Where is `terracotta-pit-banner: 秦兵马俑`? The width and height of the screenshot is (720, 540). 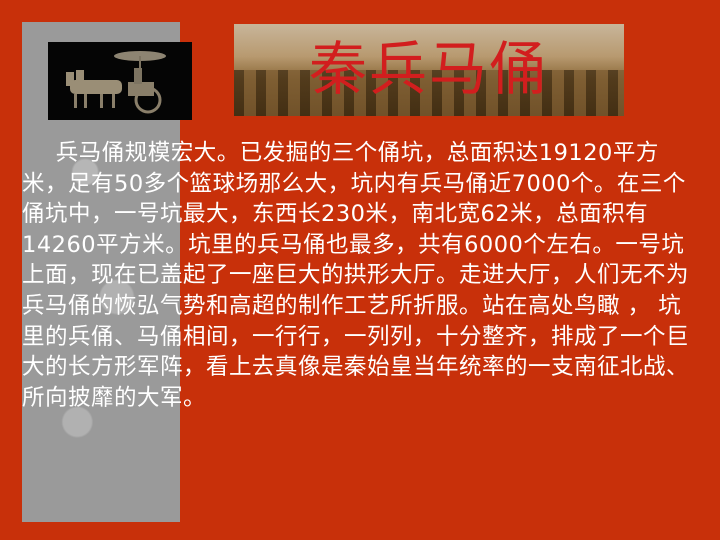 terracotta-pit-banner: 秦兵马俑 is located at coordinates (429, 70).